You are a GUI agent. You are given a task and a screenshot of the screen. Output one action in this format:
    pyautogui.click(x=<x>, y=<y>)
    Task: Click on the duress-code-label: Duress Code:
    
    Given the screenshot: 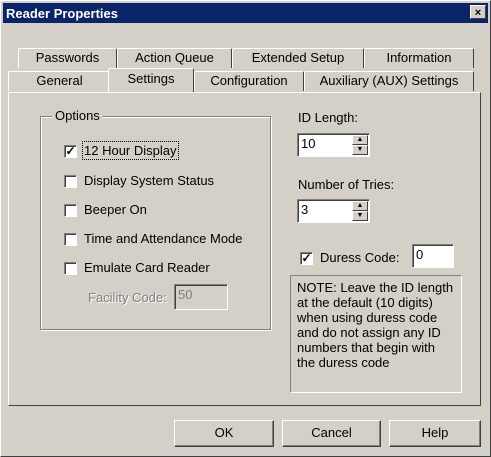 What is the action you would take?
    pyautogui.click(x=359, y=257)
    